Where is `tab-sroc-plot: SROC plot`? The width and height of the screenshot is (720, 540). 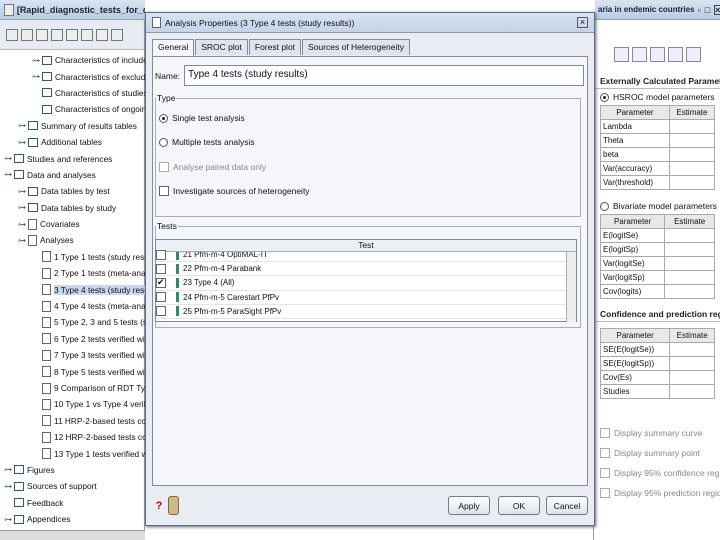 tab-sroc-plot: SROC plot is located at coordinates (221, 47).